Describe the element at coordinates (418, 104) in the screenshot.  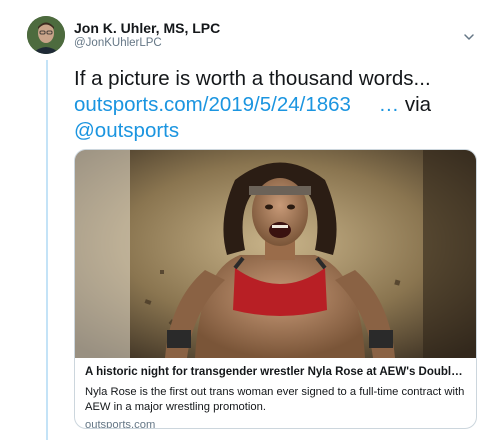
I see `via-word: via` at that location.